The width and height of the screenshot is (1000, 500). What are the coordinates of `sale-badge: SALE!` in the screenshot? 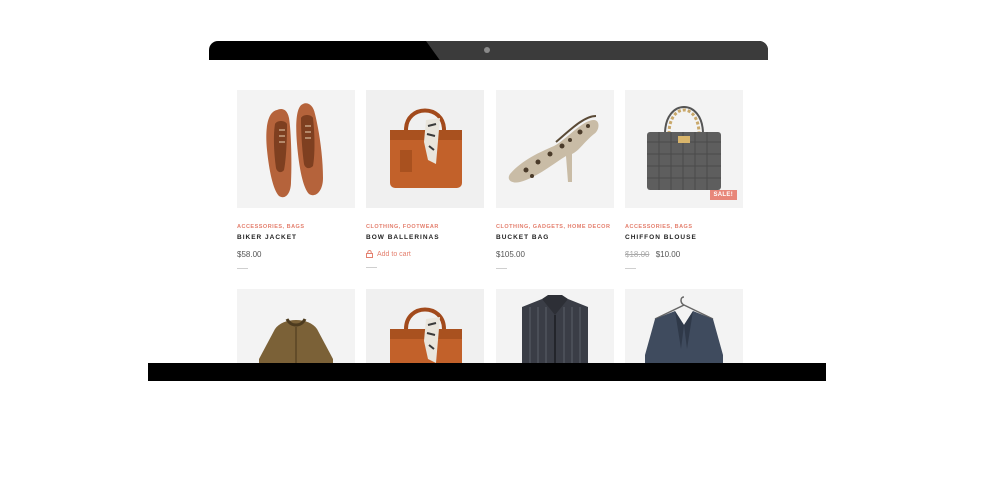 It's located at (723, 195).